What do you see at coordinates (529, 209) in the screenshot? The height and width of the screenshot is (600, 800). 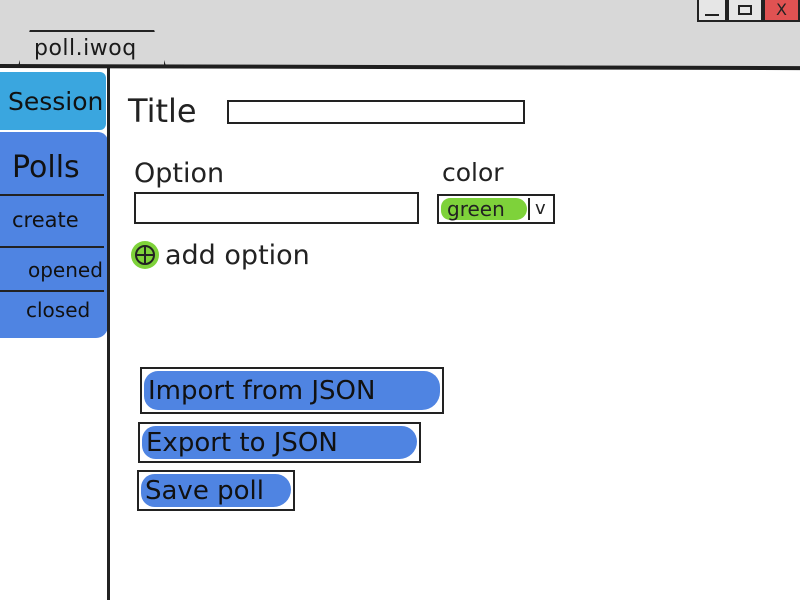 I see `select-divider` at bounding box center [529, 209].